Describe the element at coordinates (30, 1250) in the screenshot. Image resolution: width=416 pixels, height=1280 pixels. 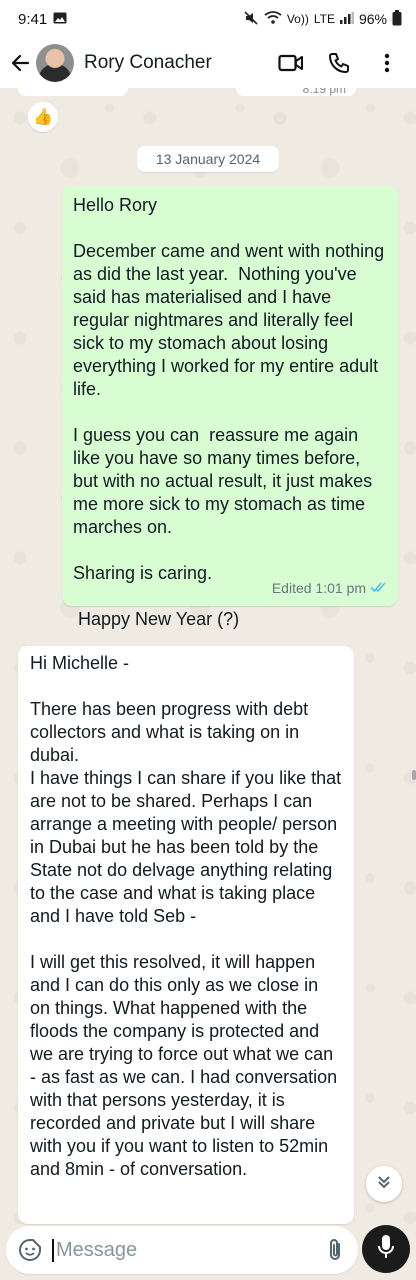
I see `emoji-sticker-icon` at that location.